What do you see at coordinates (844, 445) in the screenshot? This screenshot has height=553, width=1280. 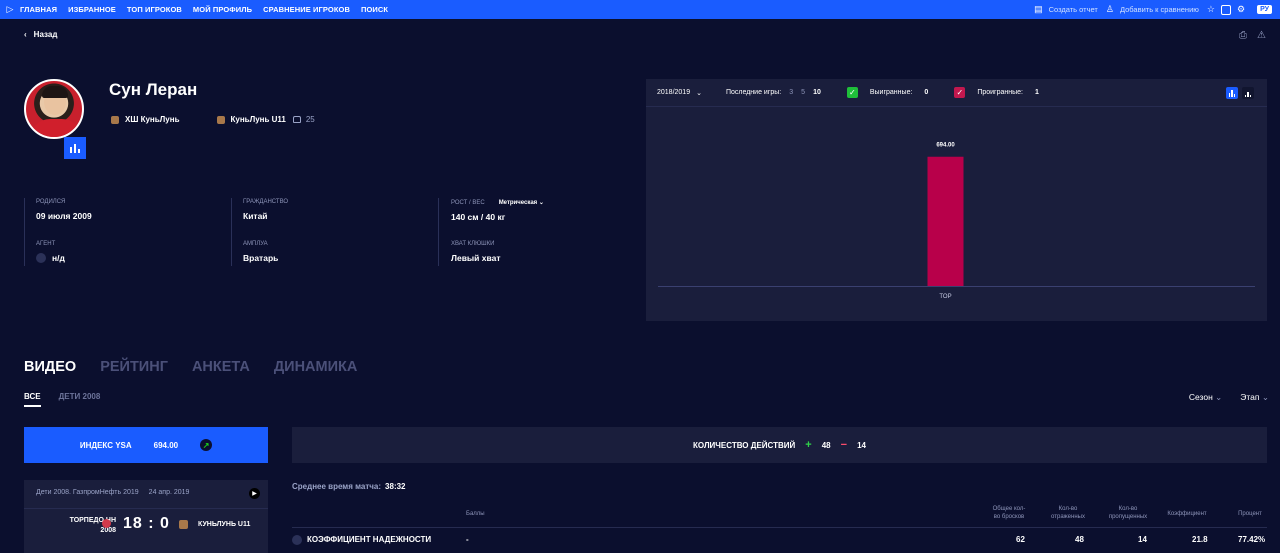 I see `minus-icon: −` at bounding box center [844, 445].